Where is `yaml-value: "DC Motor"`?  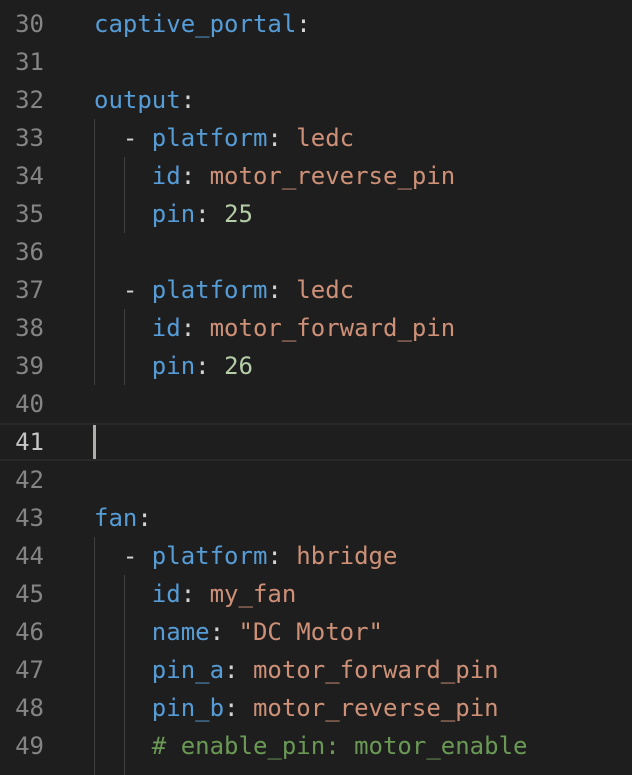 yaml-value: "DC Motor" is located at coordinates (311, 632).